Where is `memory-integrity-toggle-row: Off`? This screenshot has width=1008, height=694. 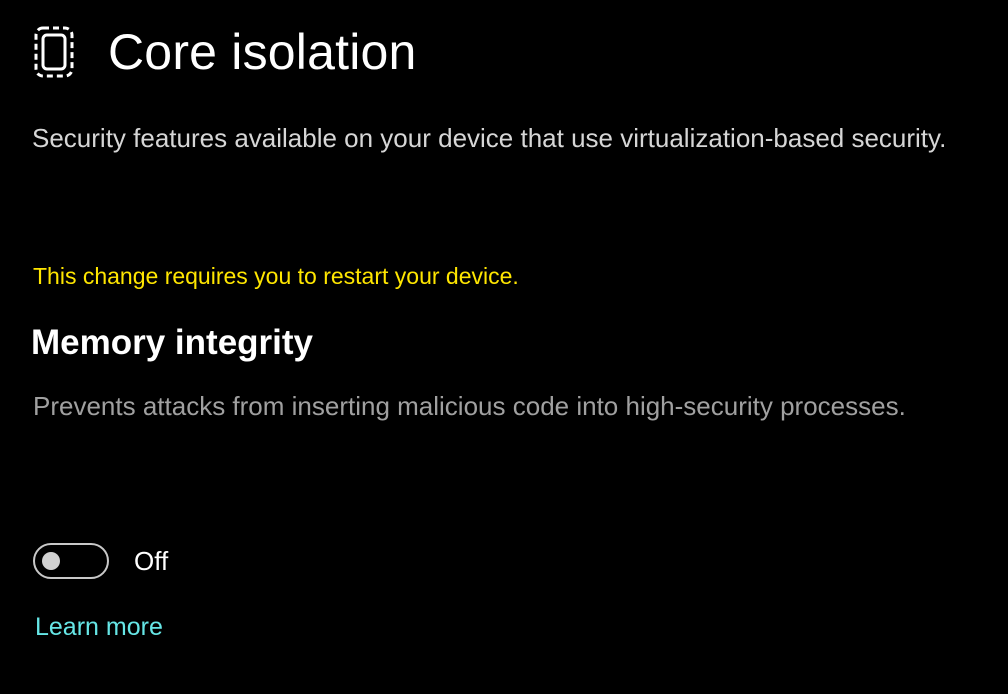 memory-integrity-toggle-row: Off is located at coordinates (100, 561).